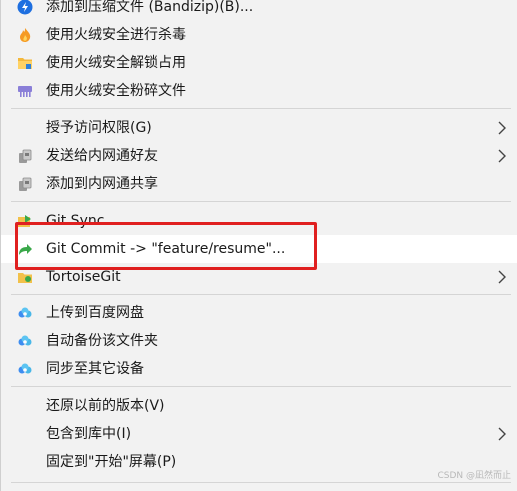 Image resolution: width=517 pixels, height=491 pixels. Describe the element at coordinates (259, 313) in the screenshot. I see `menu-item-baidu-upload: 上传到百度网盘` at that location.